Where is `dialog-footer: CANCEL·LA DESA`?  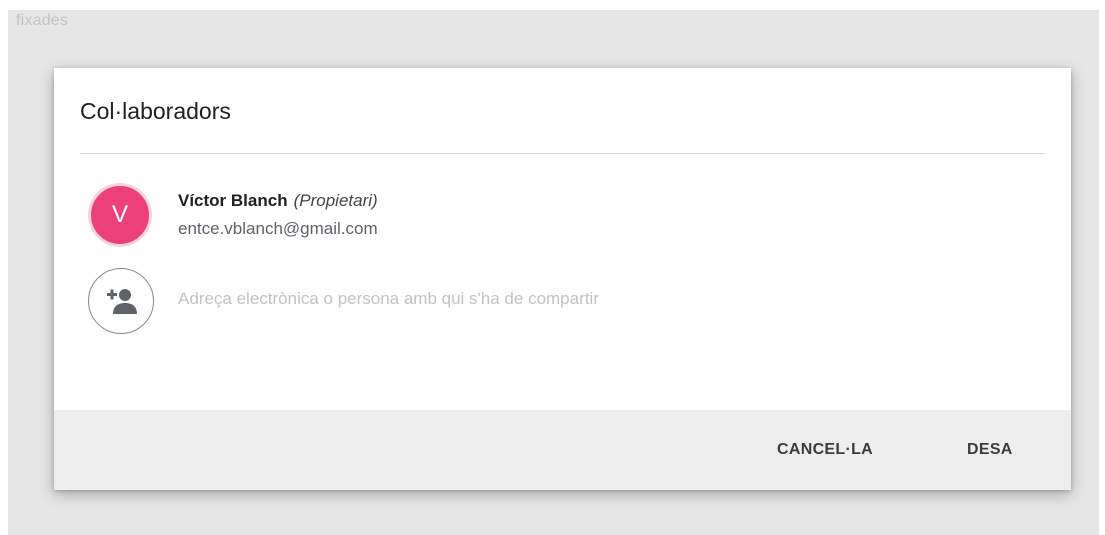 dialog-footer: CANCEL·LA DESA is located at coordinates (562, 450).